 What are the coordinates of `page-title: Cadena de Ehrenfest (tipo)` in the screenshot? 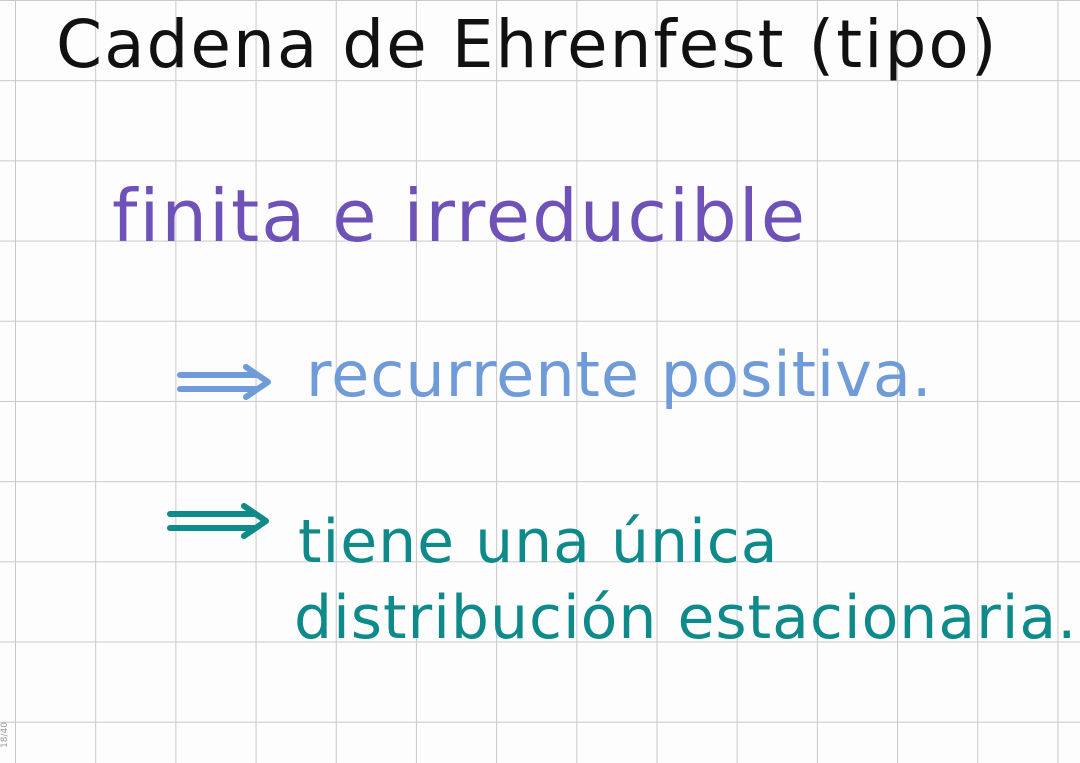 It's located at (527, 44).